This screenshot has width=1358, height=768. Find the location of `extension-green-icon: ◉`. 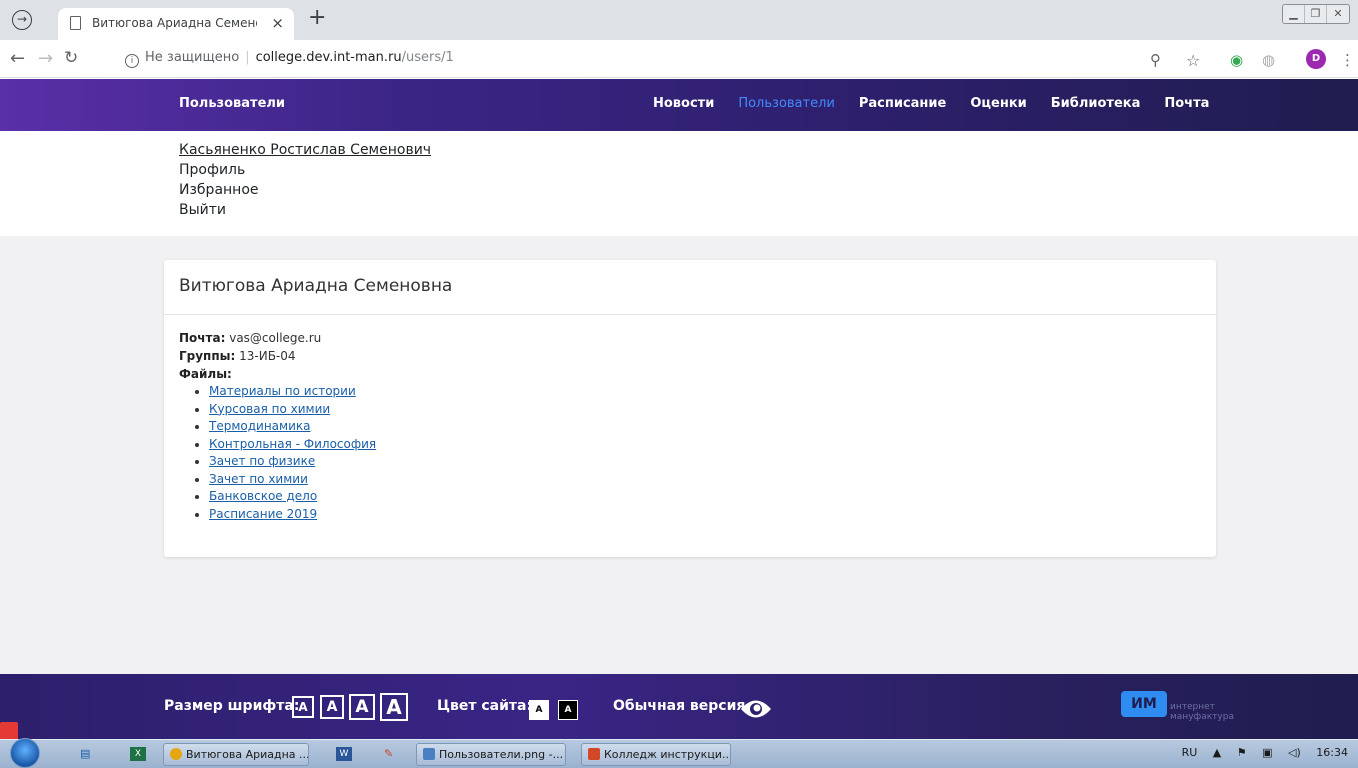

extension-green-icon: ◉ is located at coordinates (1236, 60).